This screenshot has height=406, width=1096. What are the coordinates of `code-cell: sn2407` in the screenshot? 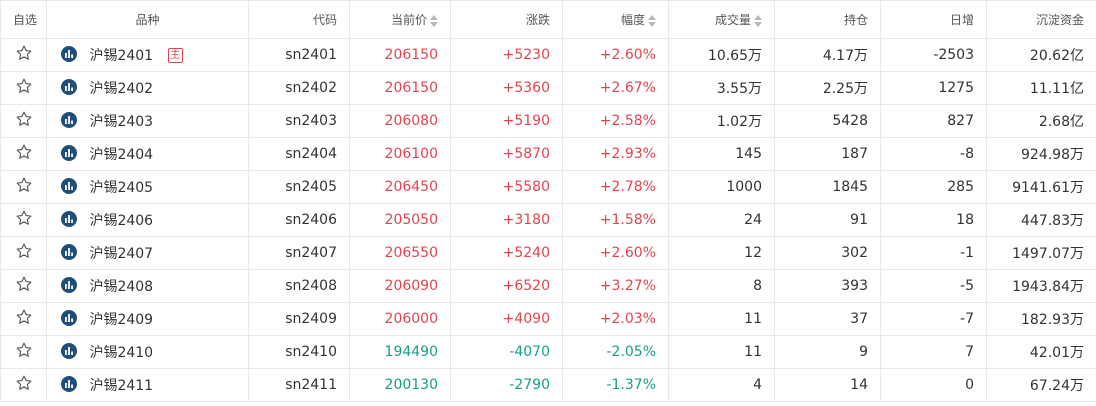 It's located at (299, 253).